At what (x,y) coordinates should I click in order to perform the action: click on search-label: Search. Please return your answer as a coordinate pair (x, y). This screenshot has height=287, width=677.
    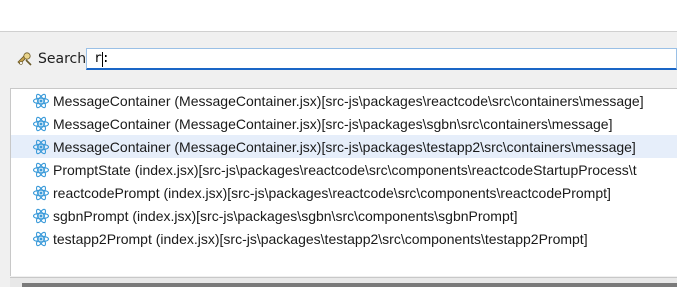
    Looking at the image, I should click on (62, 59).